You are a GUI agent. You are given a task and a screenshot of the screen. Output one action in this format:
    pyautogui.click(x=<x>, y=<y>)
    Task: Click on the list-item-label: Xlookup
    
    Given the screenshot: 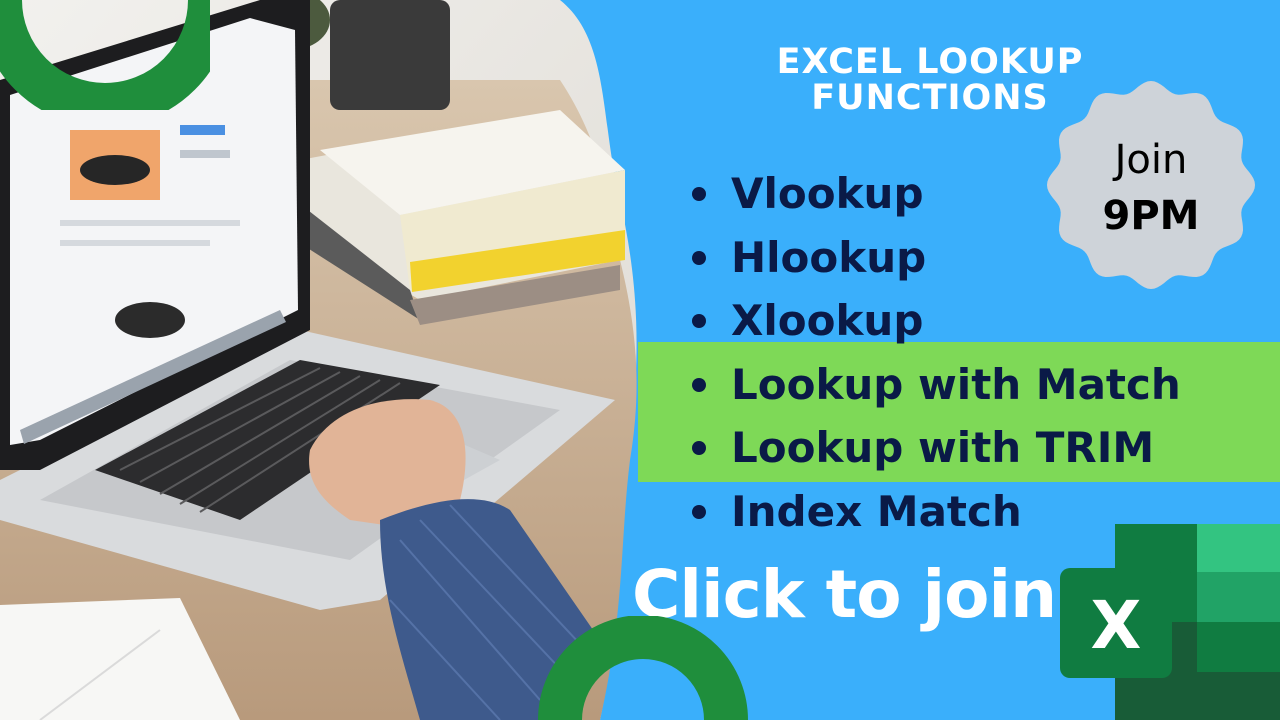 What is the action you would take?
    pyautogui.click(x=827, y=320)
    